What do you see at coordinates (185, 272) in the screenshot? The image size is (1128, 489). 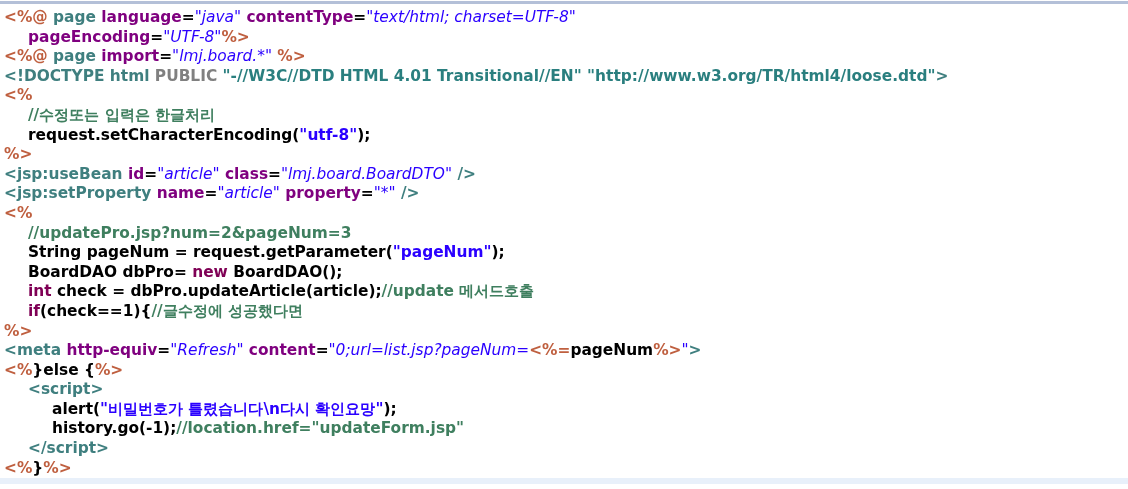 I see `code-line: BoardDAO dbPro= new BoardDAO();` at bounding box center [185, 272].